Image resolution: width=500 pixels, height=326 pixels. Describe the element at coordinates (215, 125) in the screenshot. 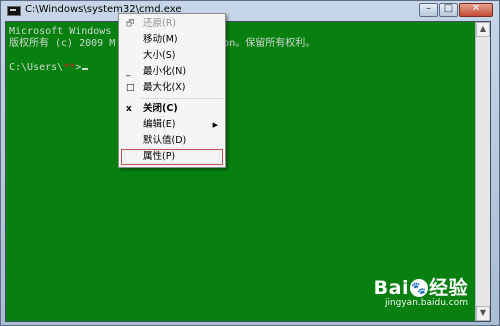

I see `submenu-arrow-icon: ▶` at that location.